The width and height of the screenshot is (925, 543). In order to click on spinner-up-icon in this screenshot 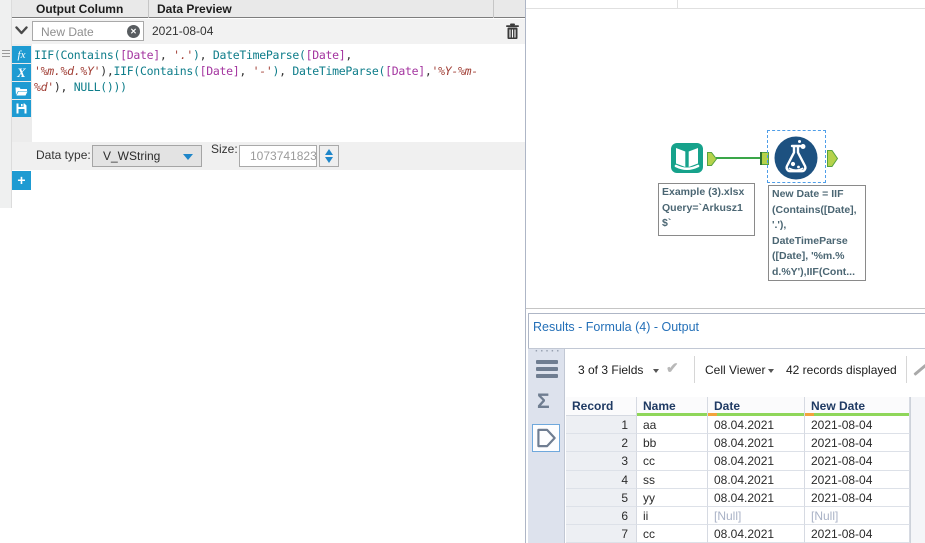, I will do `click(329, 152)`.